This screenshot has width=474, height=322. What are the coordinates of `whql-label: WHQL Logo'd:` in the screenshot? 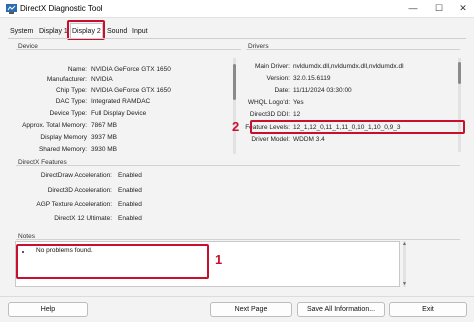 It's located at (268, 102).